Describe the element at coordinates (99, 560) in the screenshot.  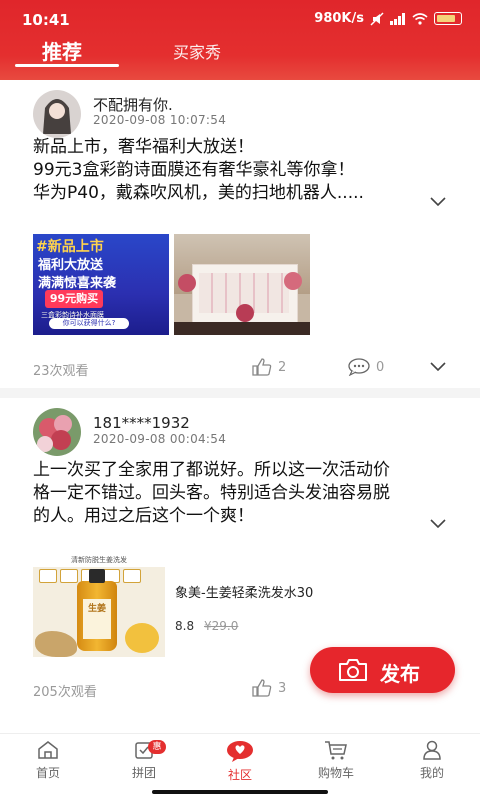
I see `product-image-header: 清新防脱生姜洗发` at that location.